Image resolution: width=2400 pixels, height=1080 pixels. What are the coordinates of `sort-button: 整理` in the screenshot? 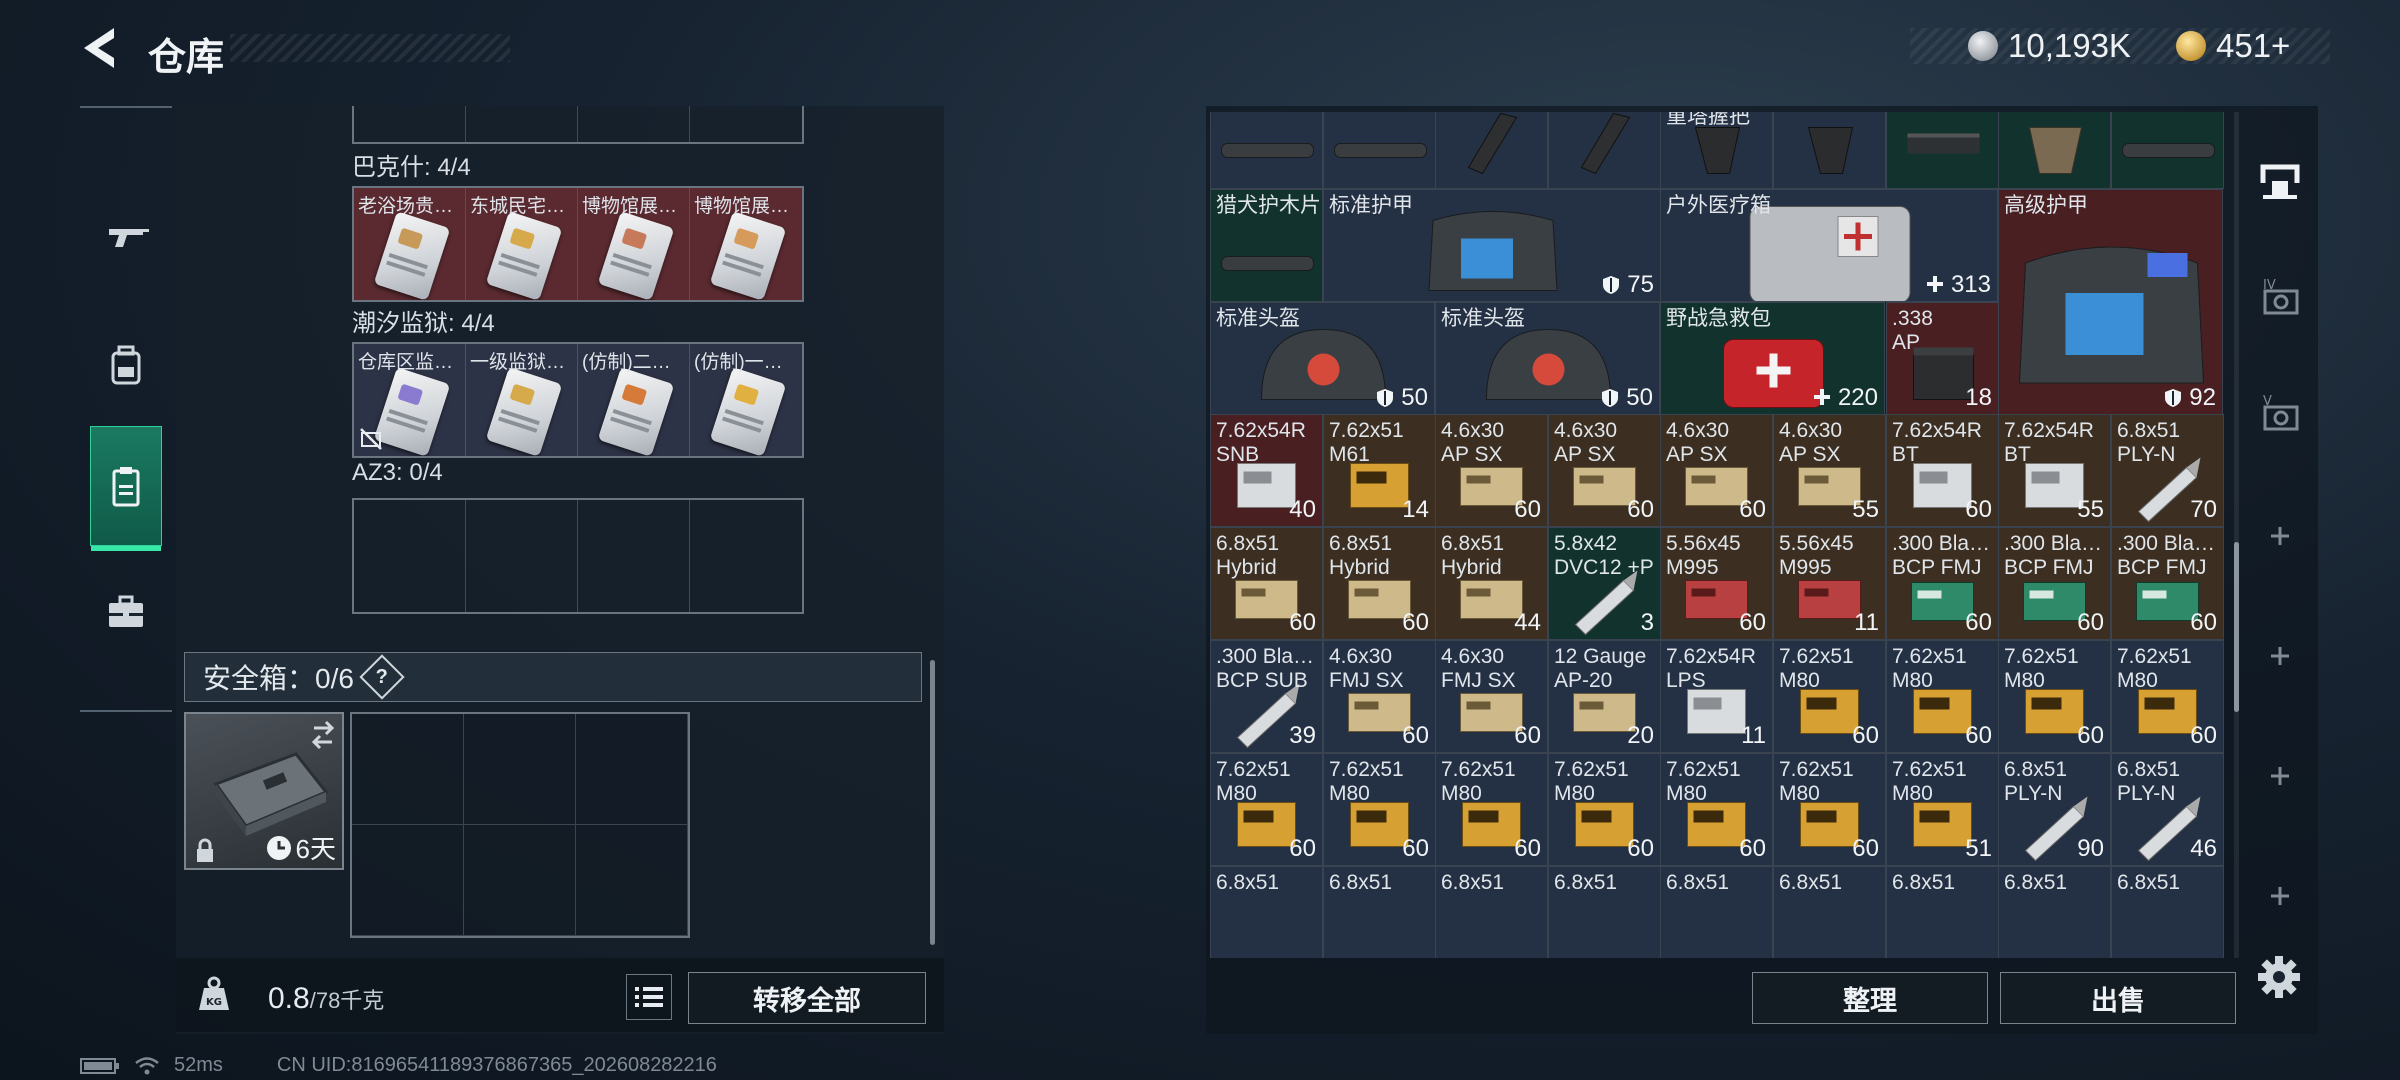 It's located at (1870, 998).